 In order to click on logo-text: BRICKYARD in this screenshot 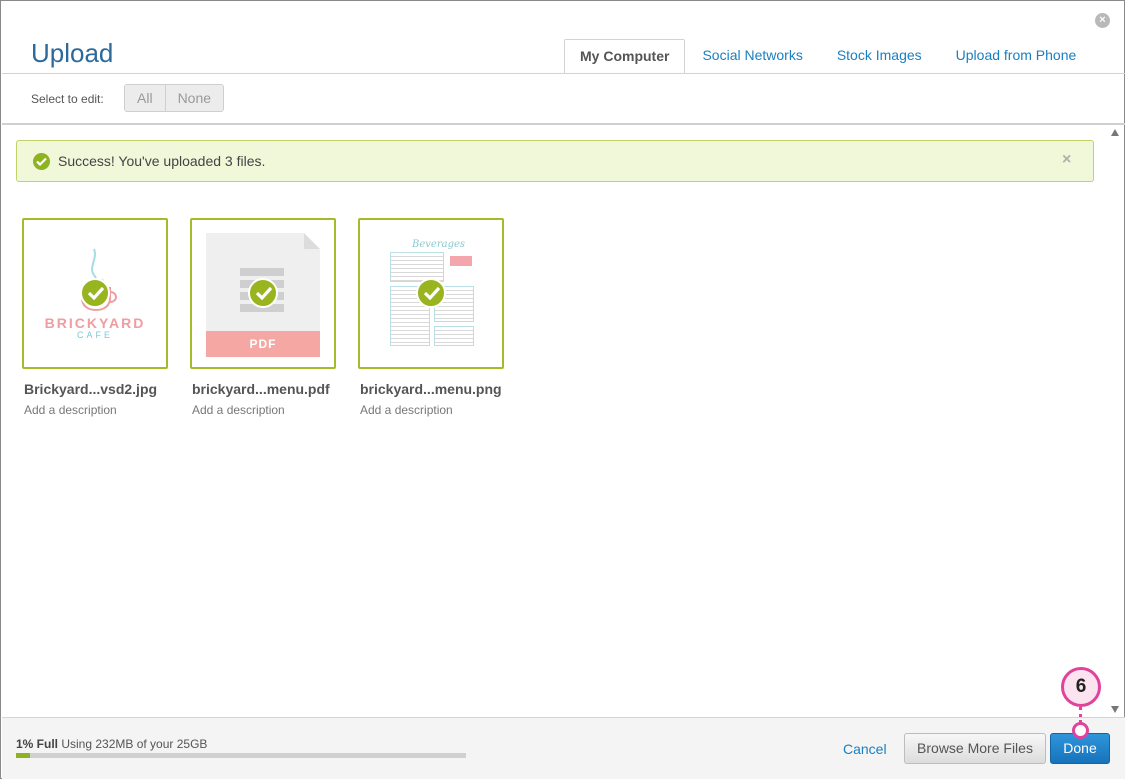, I will do `click(95, 323)`.